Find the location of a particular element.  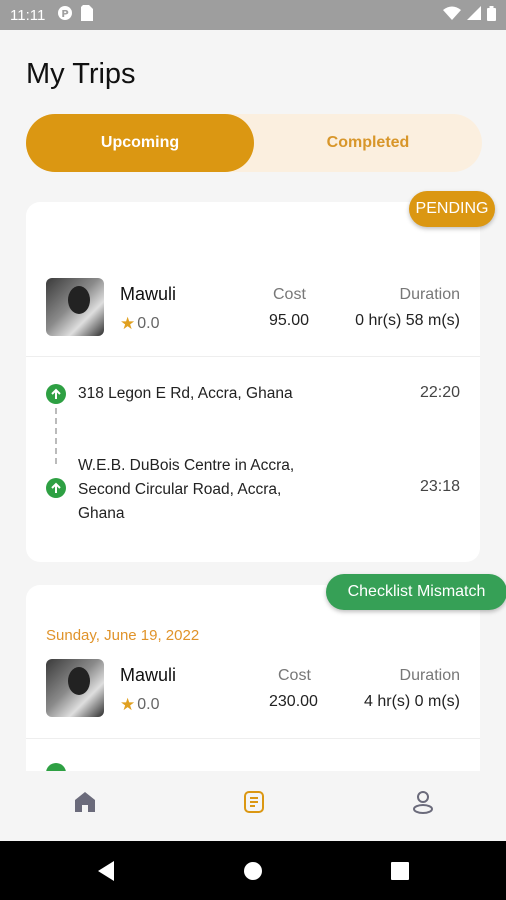

recents-icon is located at coordinates (400, 873).